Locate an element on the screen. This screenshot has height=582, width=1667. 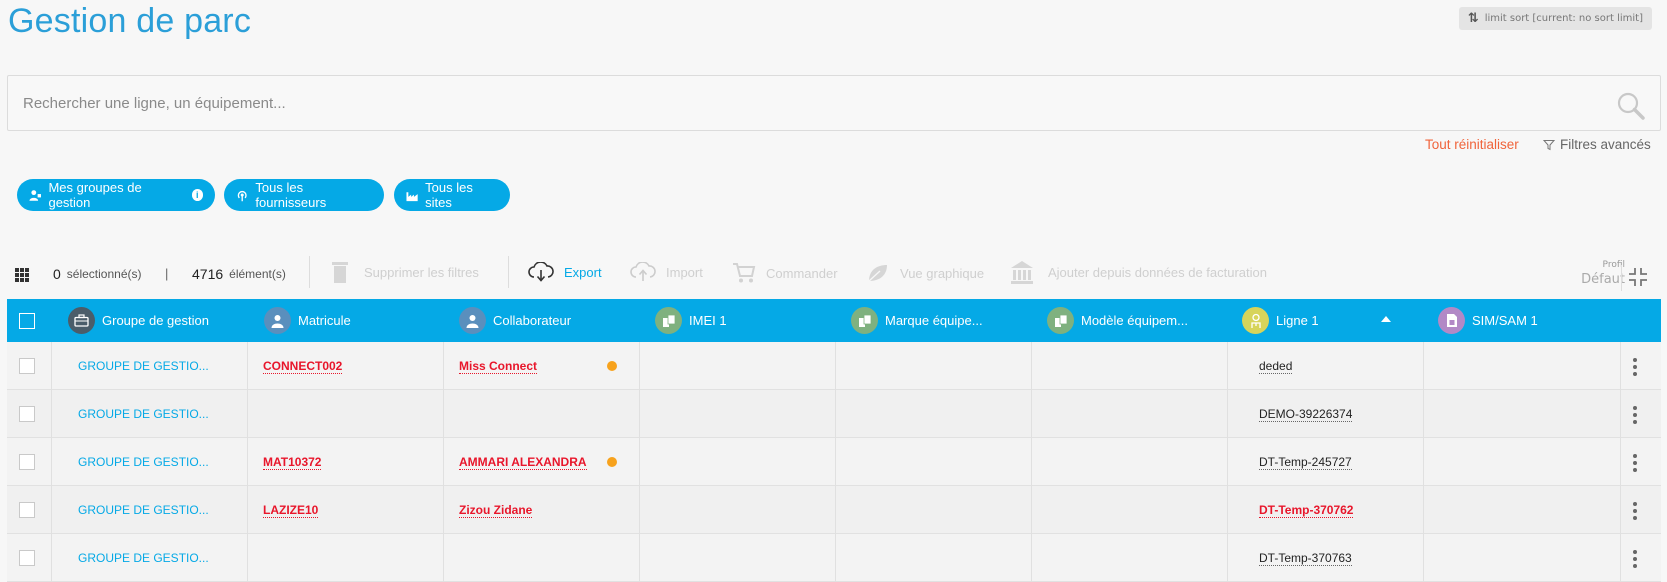
chip-management-groups: Mes groupes de gestion i is located at coordinates (116, 195).